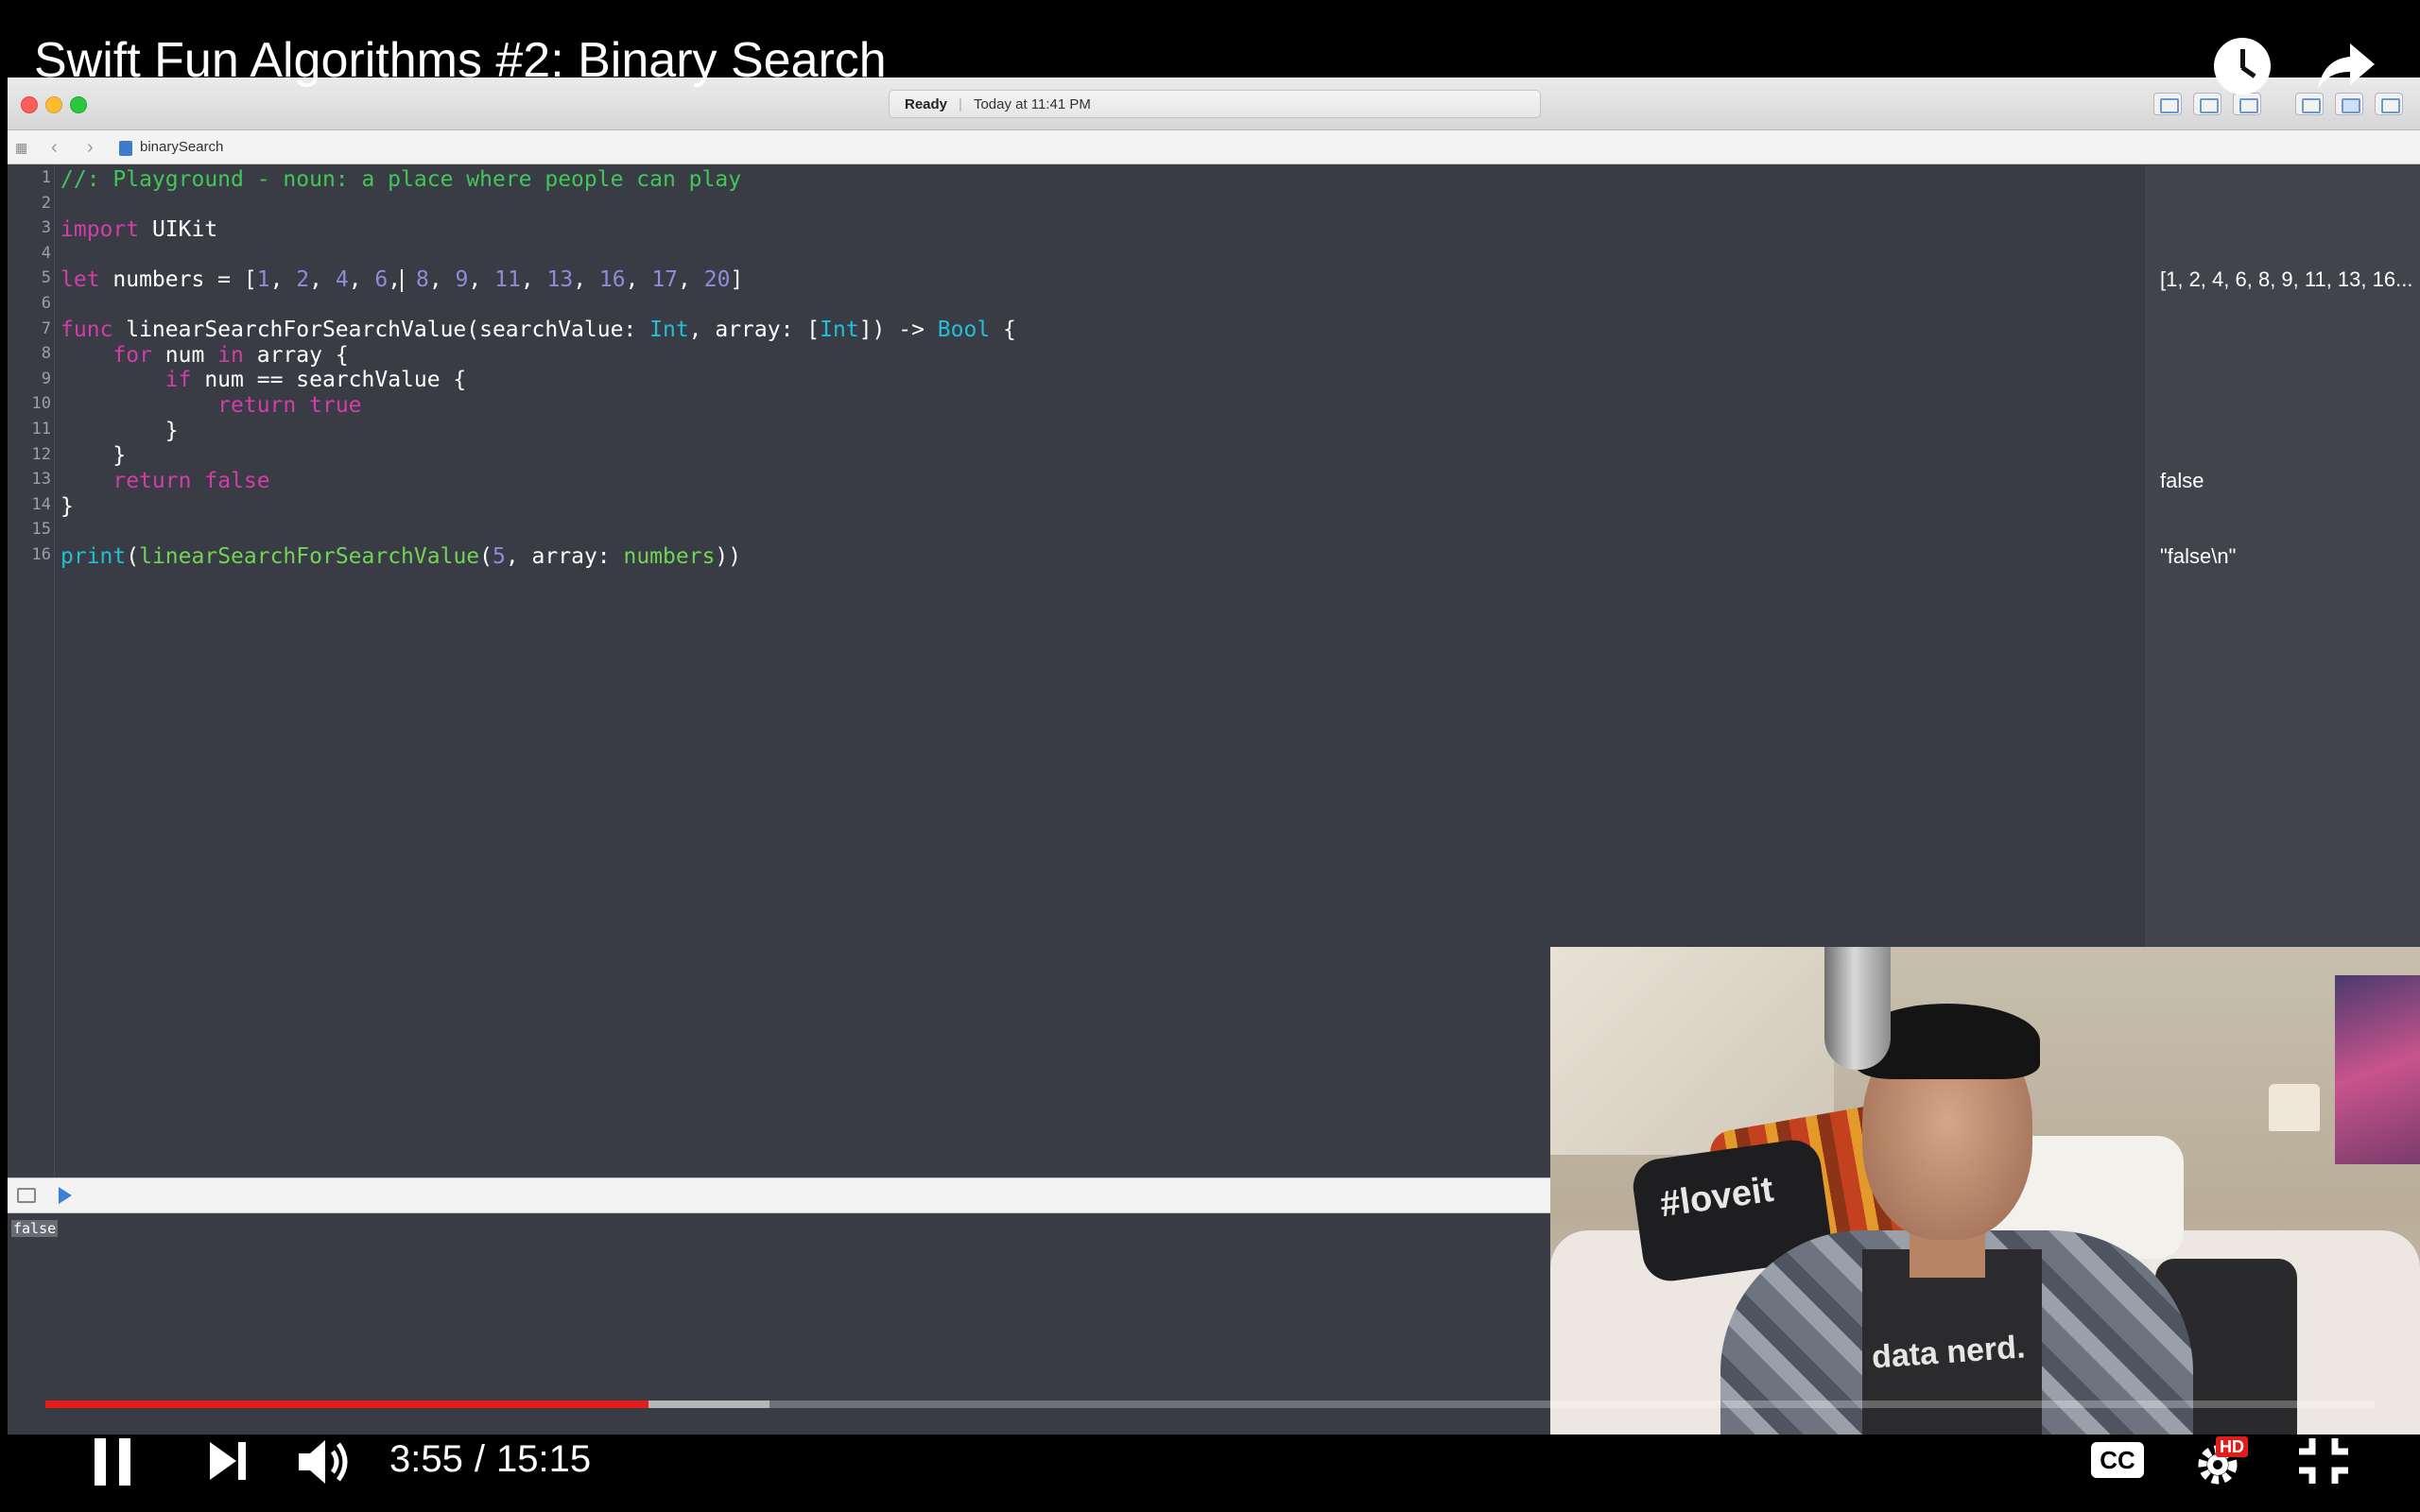  I want to click on watch-later-icon, so click(2242, 66).